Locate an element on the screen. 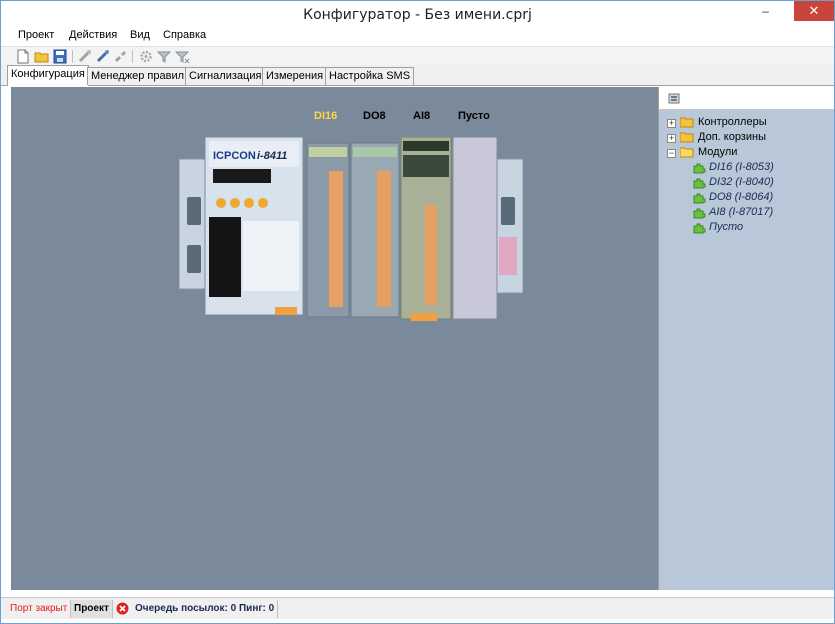 The width and height of the screenshot is (835, 624). tree-node-controllers: + Контроллеры is located at coordinates (747, 123).